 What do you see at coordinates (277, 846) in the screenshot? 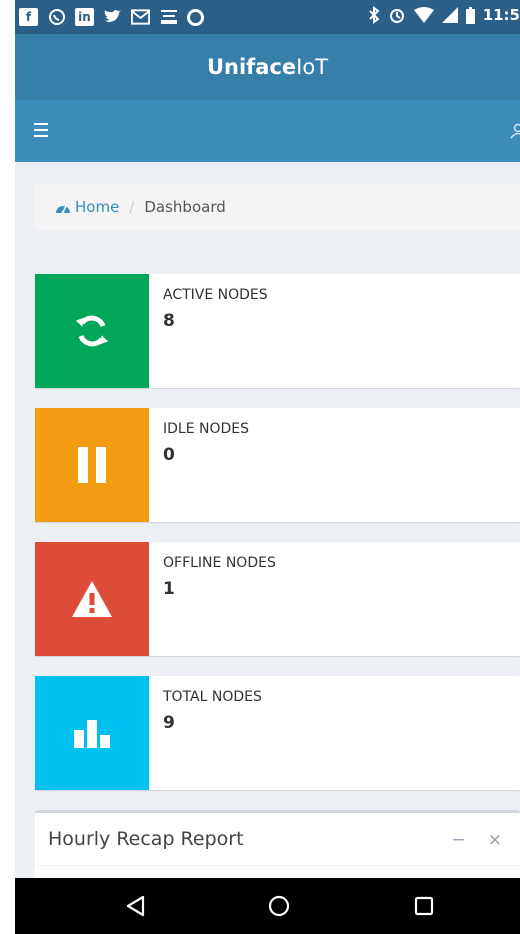
I see `hourly-recap-box: Hourly Recap Report − ×` at bounding box center [277, 846].